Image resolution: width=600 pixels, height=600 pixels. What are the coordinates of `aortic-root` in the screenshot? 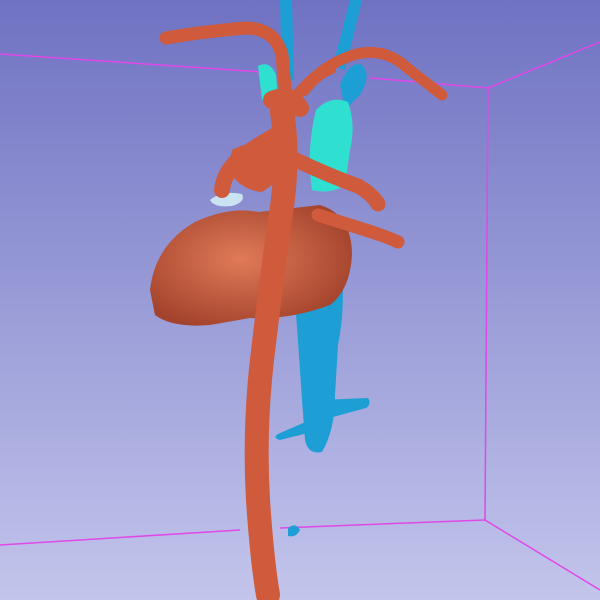 It's located at (286, 102).